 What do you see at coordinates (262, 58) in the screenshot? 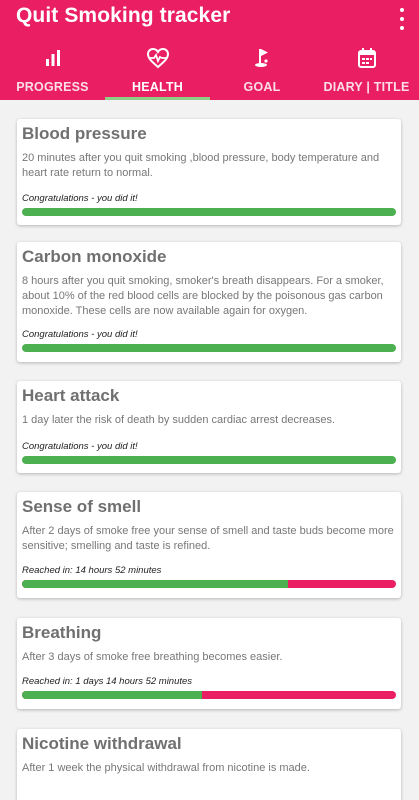
I see `golf-flag-icon` at bounding box center [262, 58].